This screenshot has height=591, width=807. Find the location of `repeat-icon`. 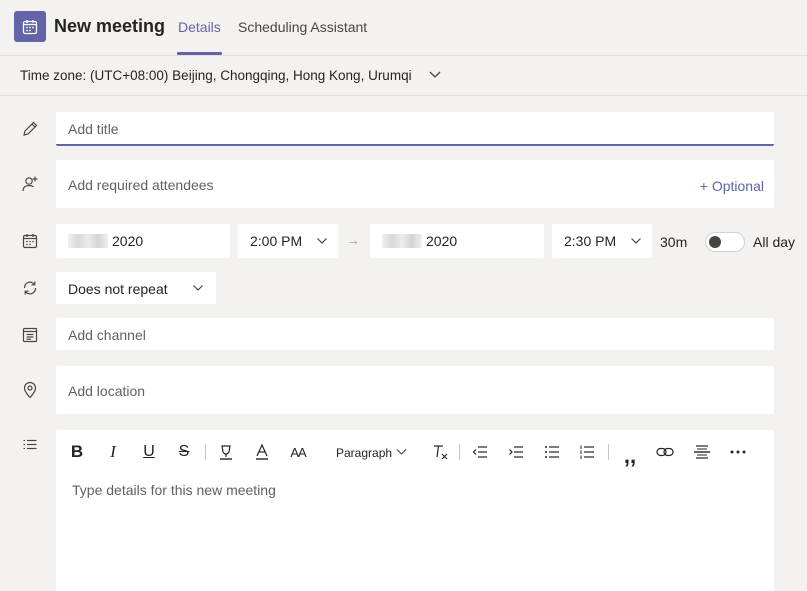

repeat-icon is located at coordinates (30, 288).